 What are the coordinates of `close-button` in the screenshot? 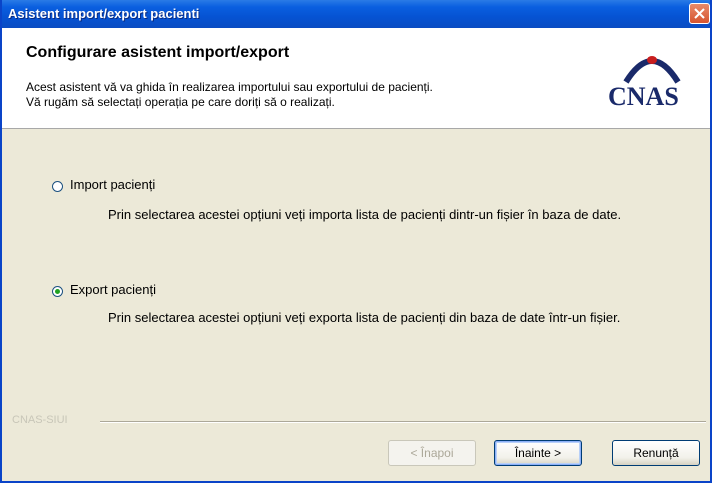 It's located at (699, 13).